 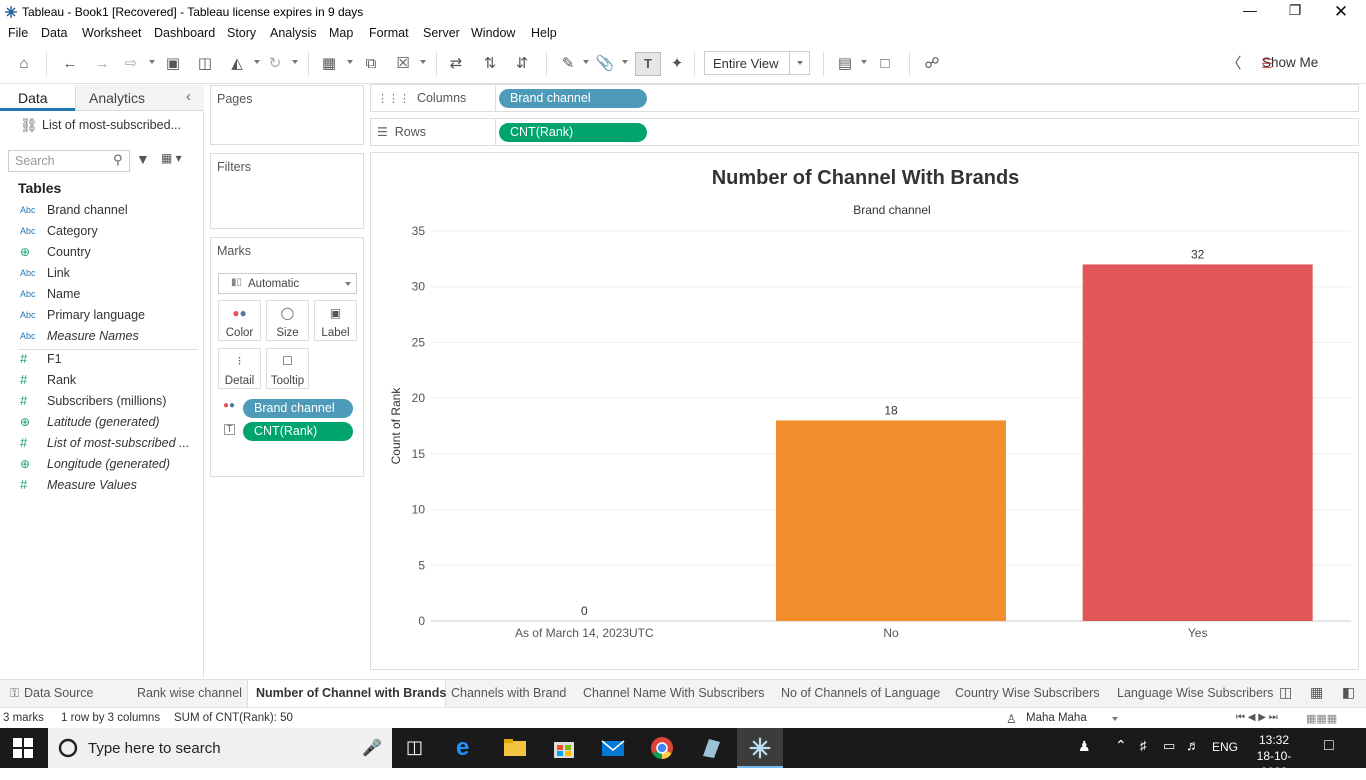 I want to click on field-item: ⊕ Country, so click(x=100, y=253).